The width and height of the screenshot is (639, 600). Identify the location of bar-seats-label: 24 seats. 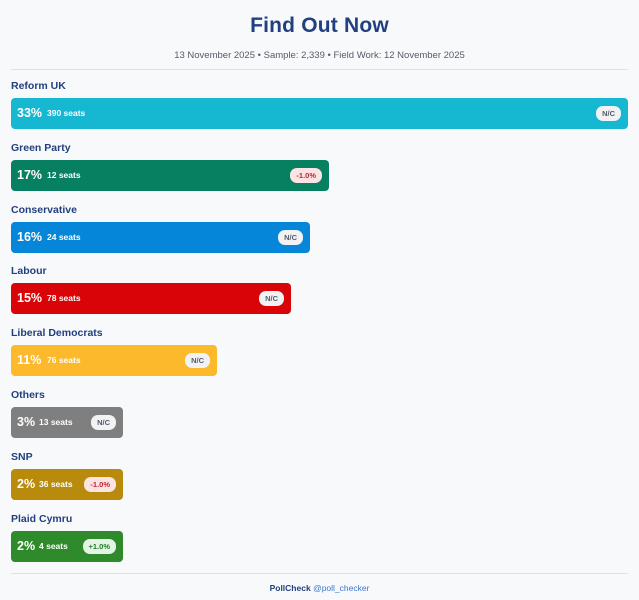
(64, 236).